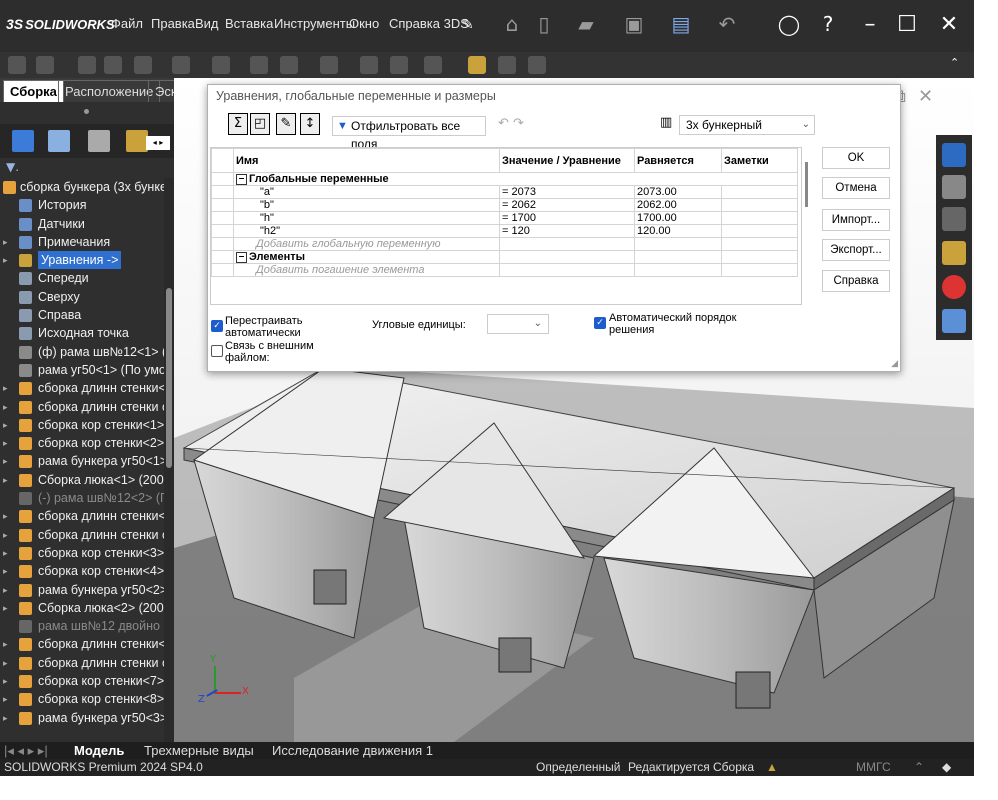 This screenshot has height=800, width=998. What do you see at coordinates (504, 205) in the screenshot?
I see `table-row: "b" = 2062 2062.00` at bounding box center [504, 205].